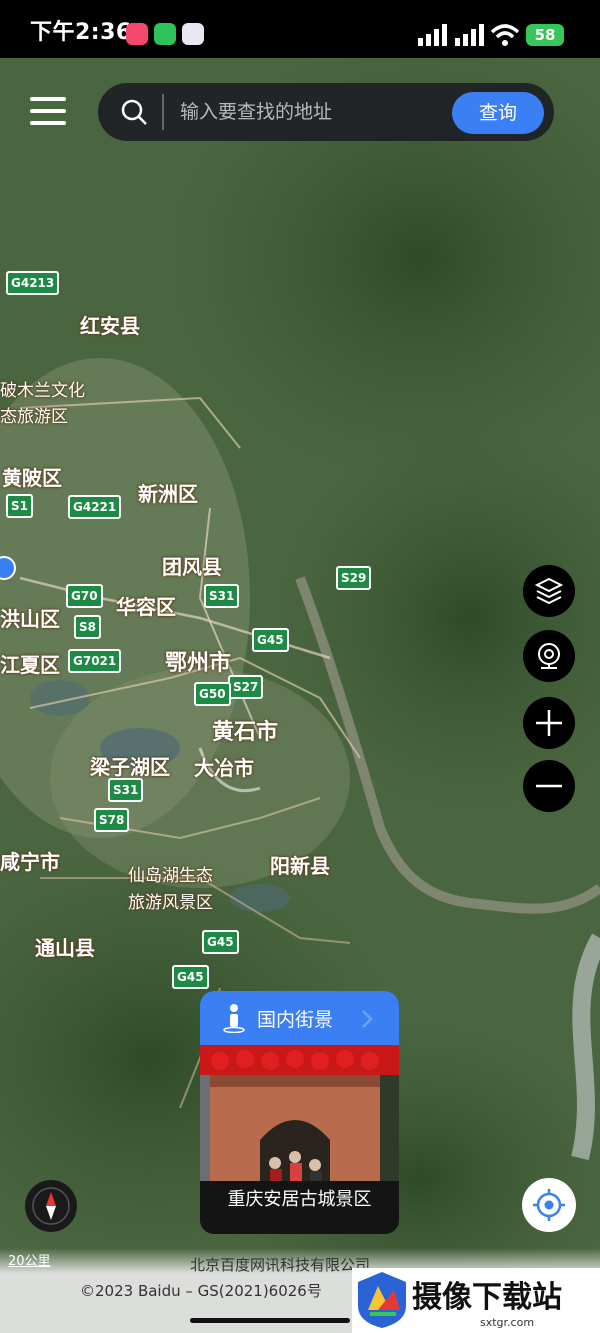  Describe the element at coordinates (33, 283) in the screenshot. I see `road-shield-g4213: G4213` at that location.